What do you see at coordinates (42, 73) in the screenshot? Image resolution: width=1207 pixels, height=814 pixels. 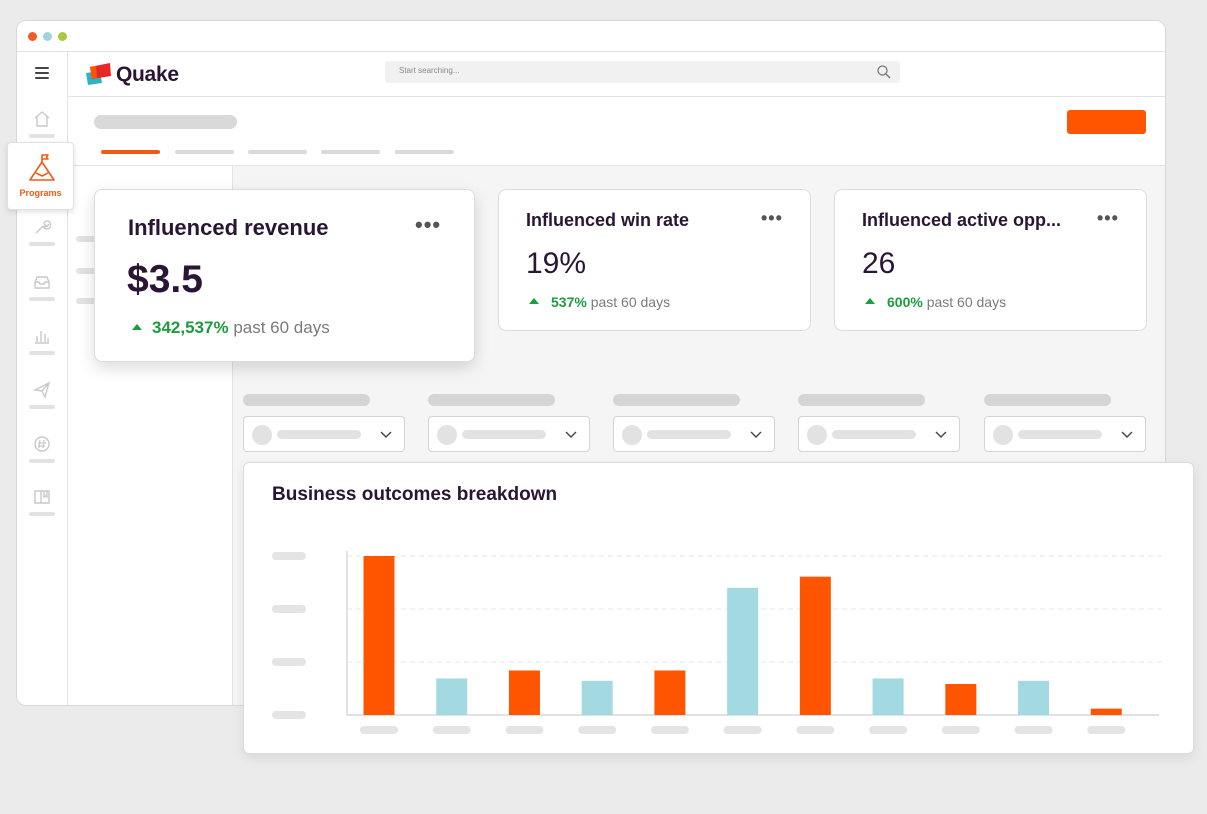 I see `menu-icon` at bounding box center [42, 73].